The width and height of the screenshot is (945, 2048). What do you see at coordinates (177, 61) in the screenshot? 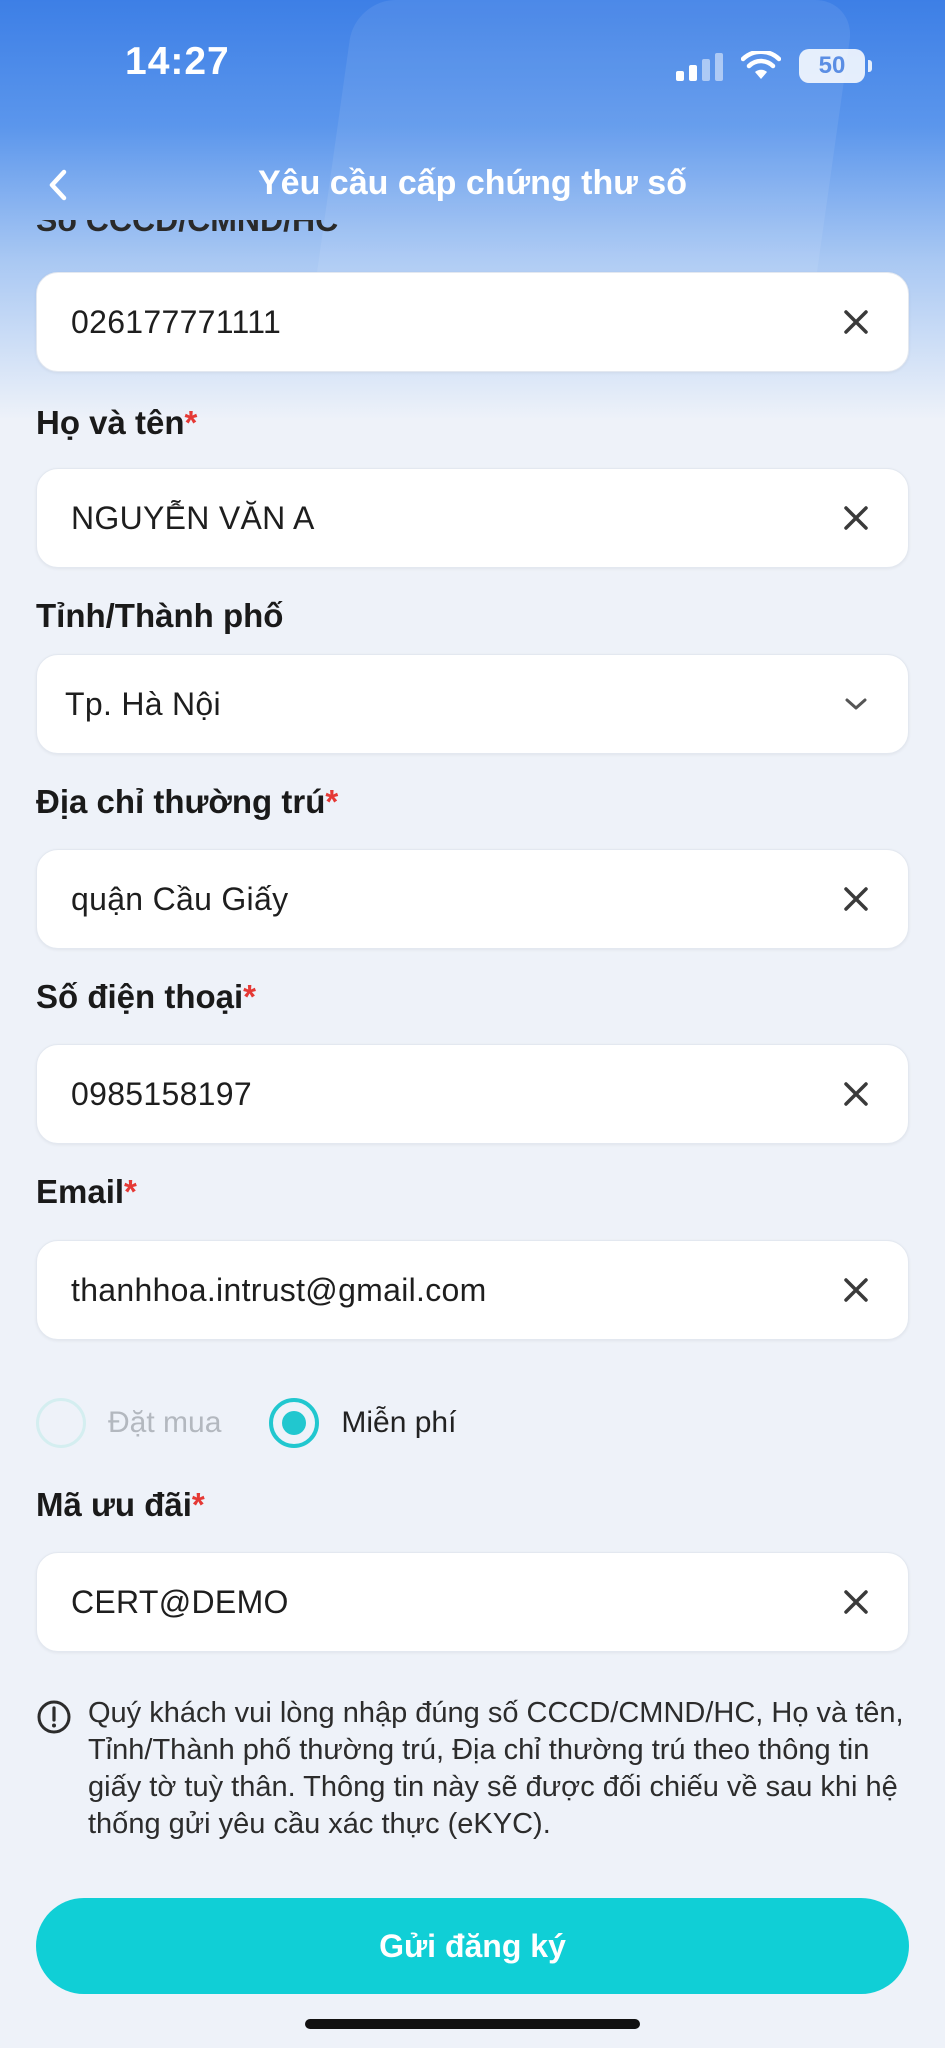
I see `status-time: 14:27` at bounding box center [177, 61].